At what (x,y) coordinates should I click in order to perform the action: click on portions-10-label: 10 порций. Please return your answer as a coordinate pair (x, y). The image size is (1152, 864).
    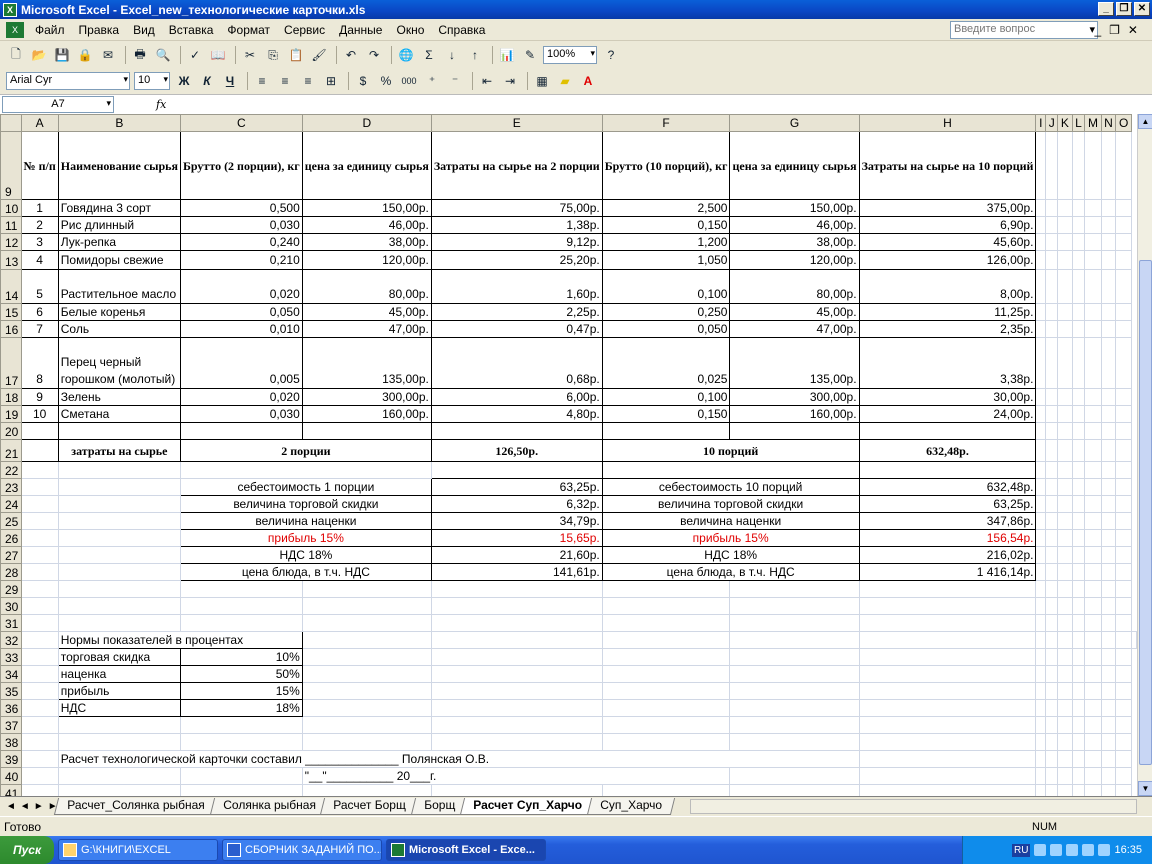
    Looking at the image, I should click on (730, 450).